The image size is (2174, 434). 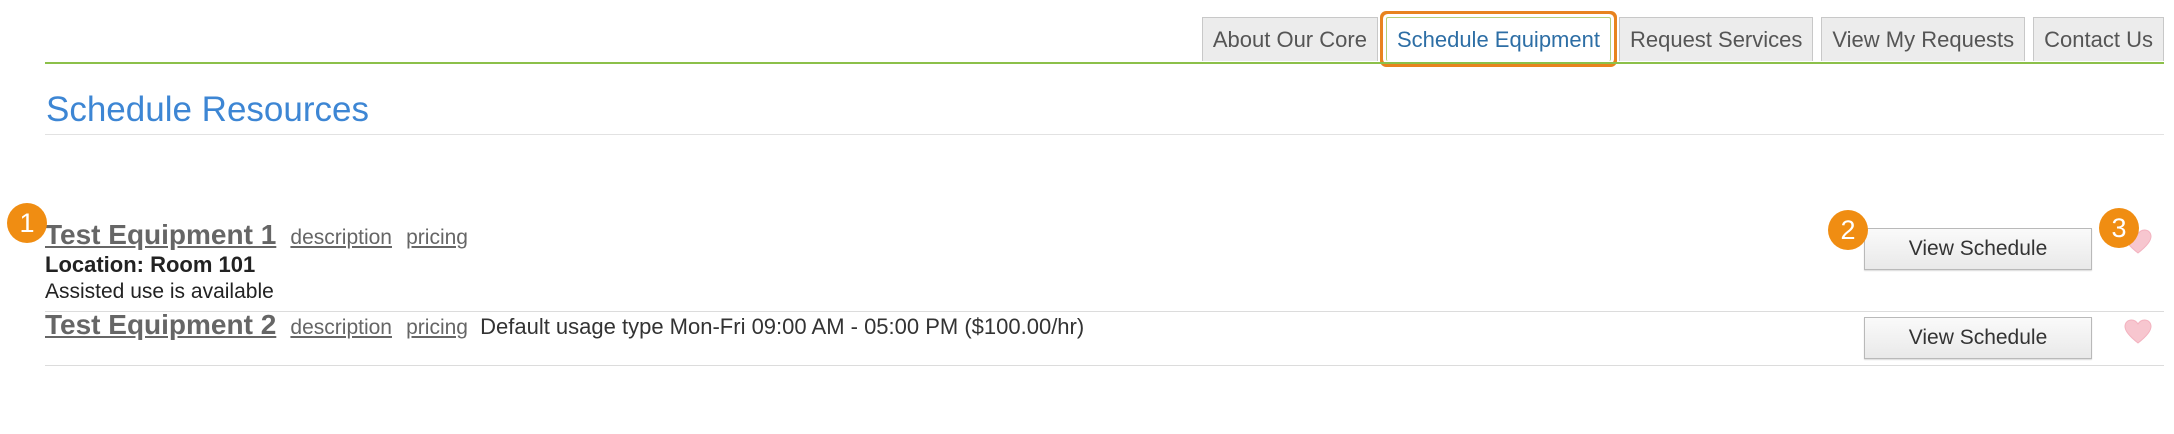 What do you see at coordinates (1716, 39) in the screenshot?
I see `tab-request-services: Request Services` at bounding box center [1716, 39].